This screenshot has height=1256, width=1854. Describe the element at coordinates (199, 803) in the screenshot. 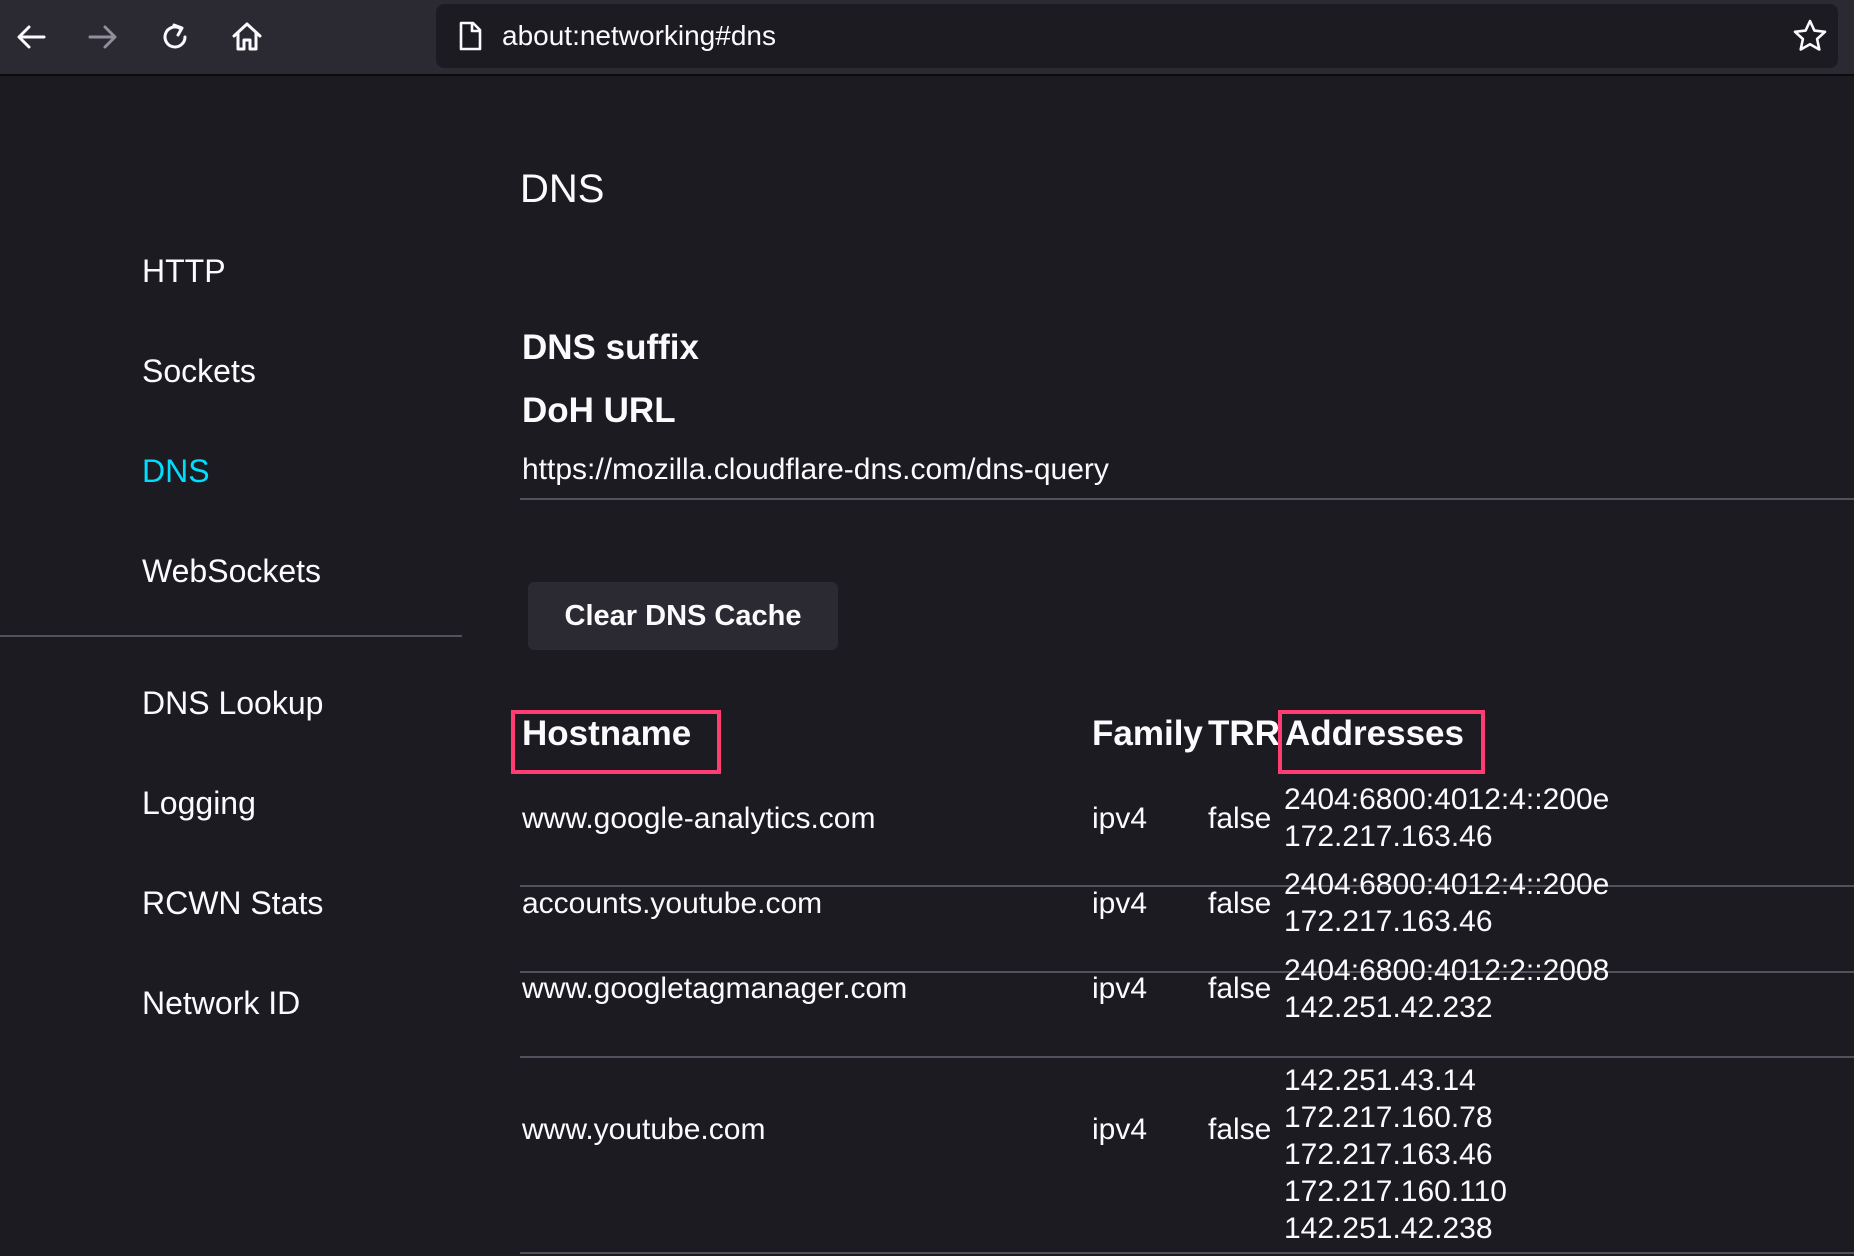

I see `sidebar-item-logging: Logging` at that location.